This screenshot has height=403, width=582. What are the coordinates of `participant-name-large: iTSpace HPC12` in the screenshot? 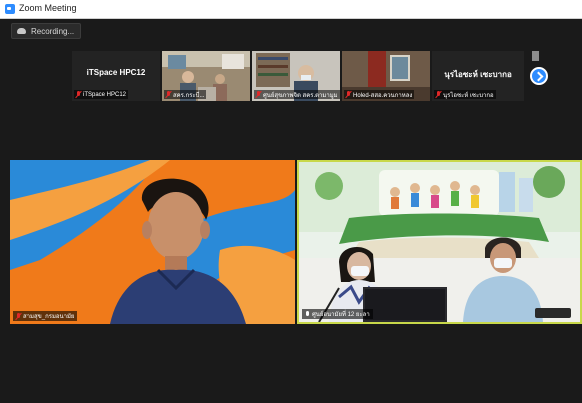 It's located at (116, 72).